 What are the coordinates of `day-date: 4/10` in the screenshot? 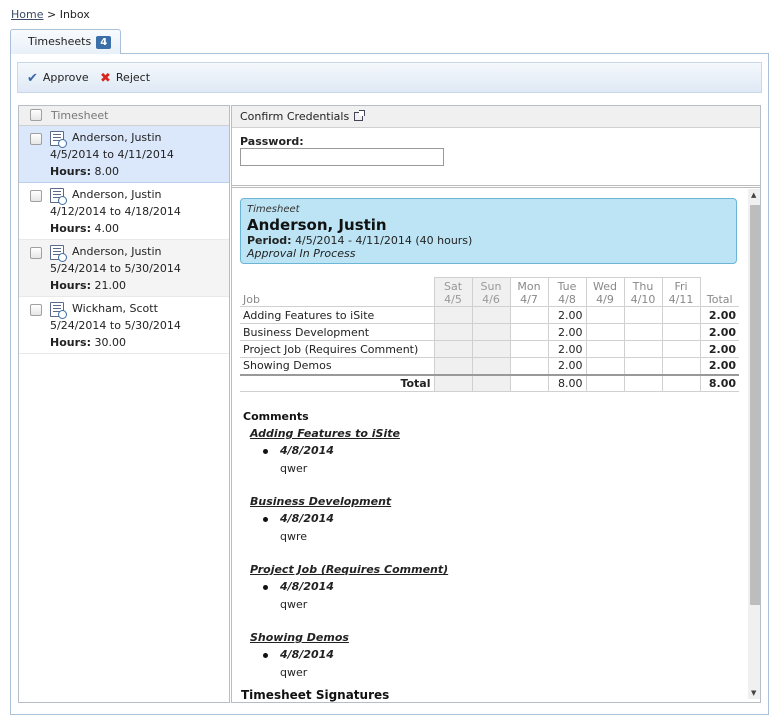 It's located at (643, 299).